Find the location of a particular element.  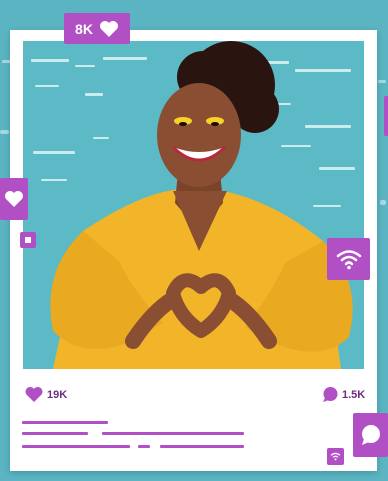

edge-badge is located at coordinates (386, 116).